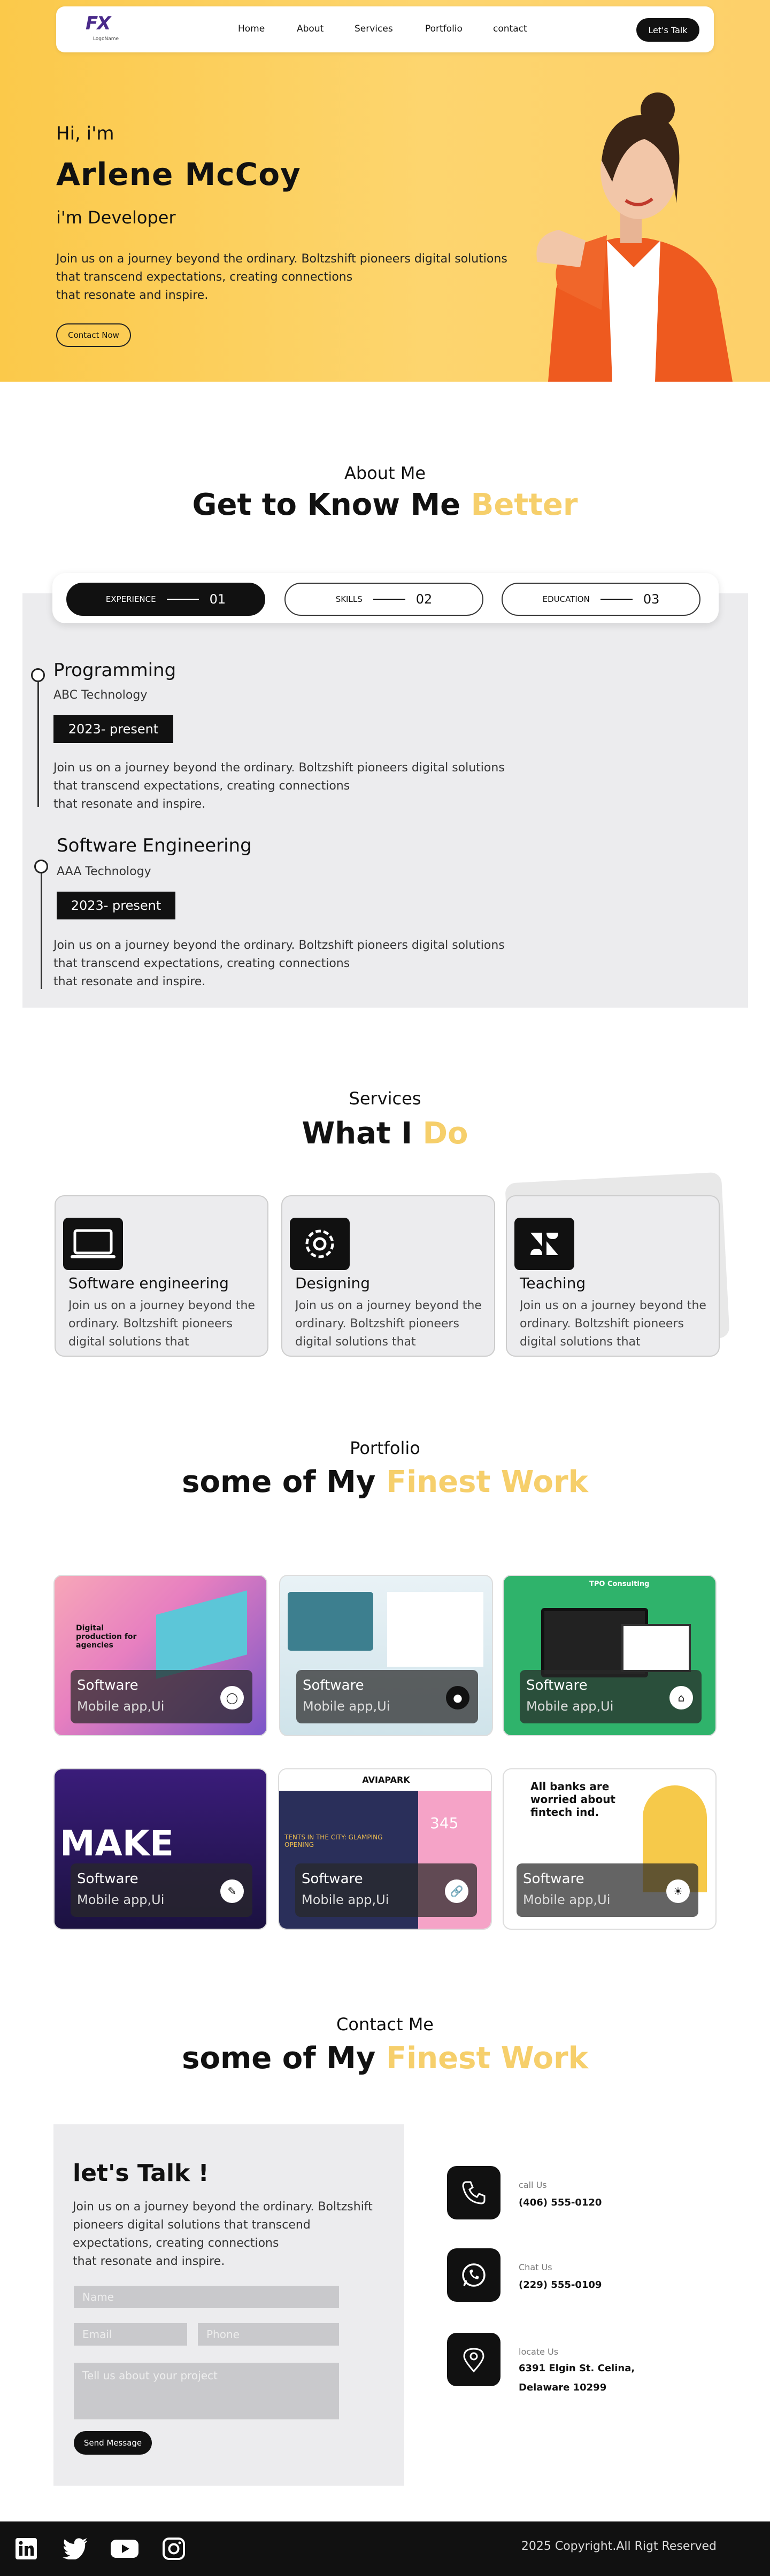  What do you see at coordinates (510, 29) in the screenshot?
I see `nav-link-contact: contact` at bounding box center [510, 29].